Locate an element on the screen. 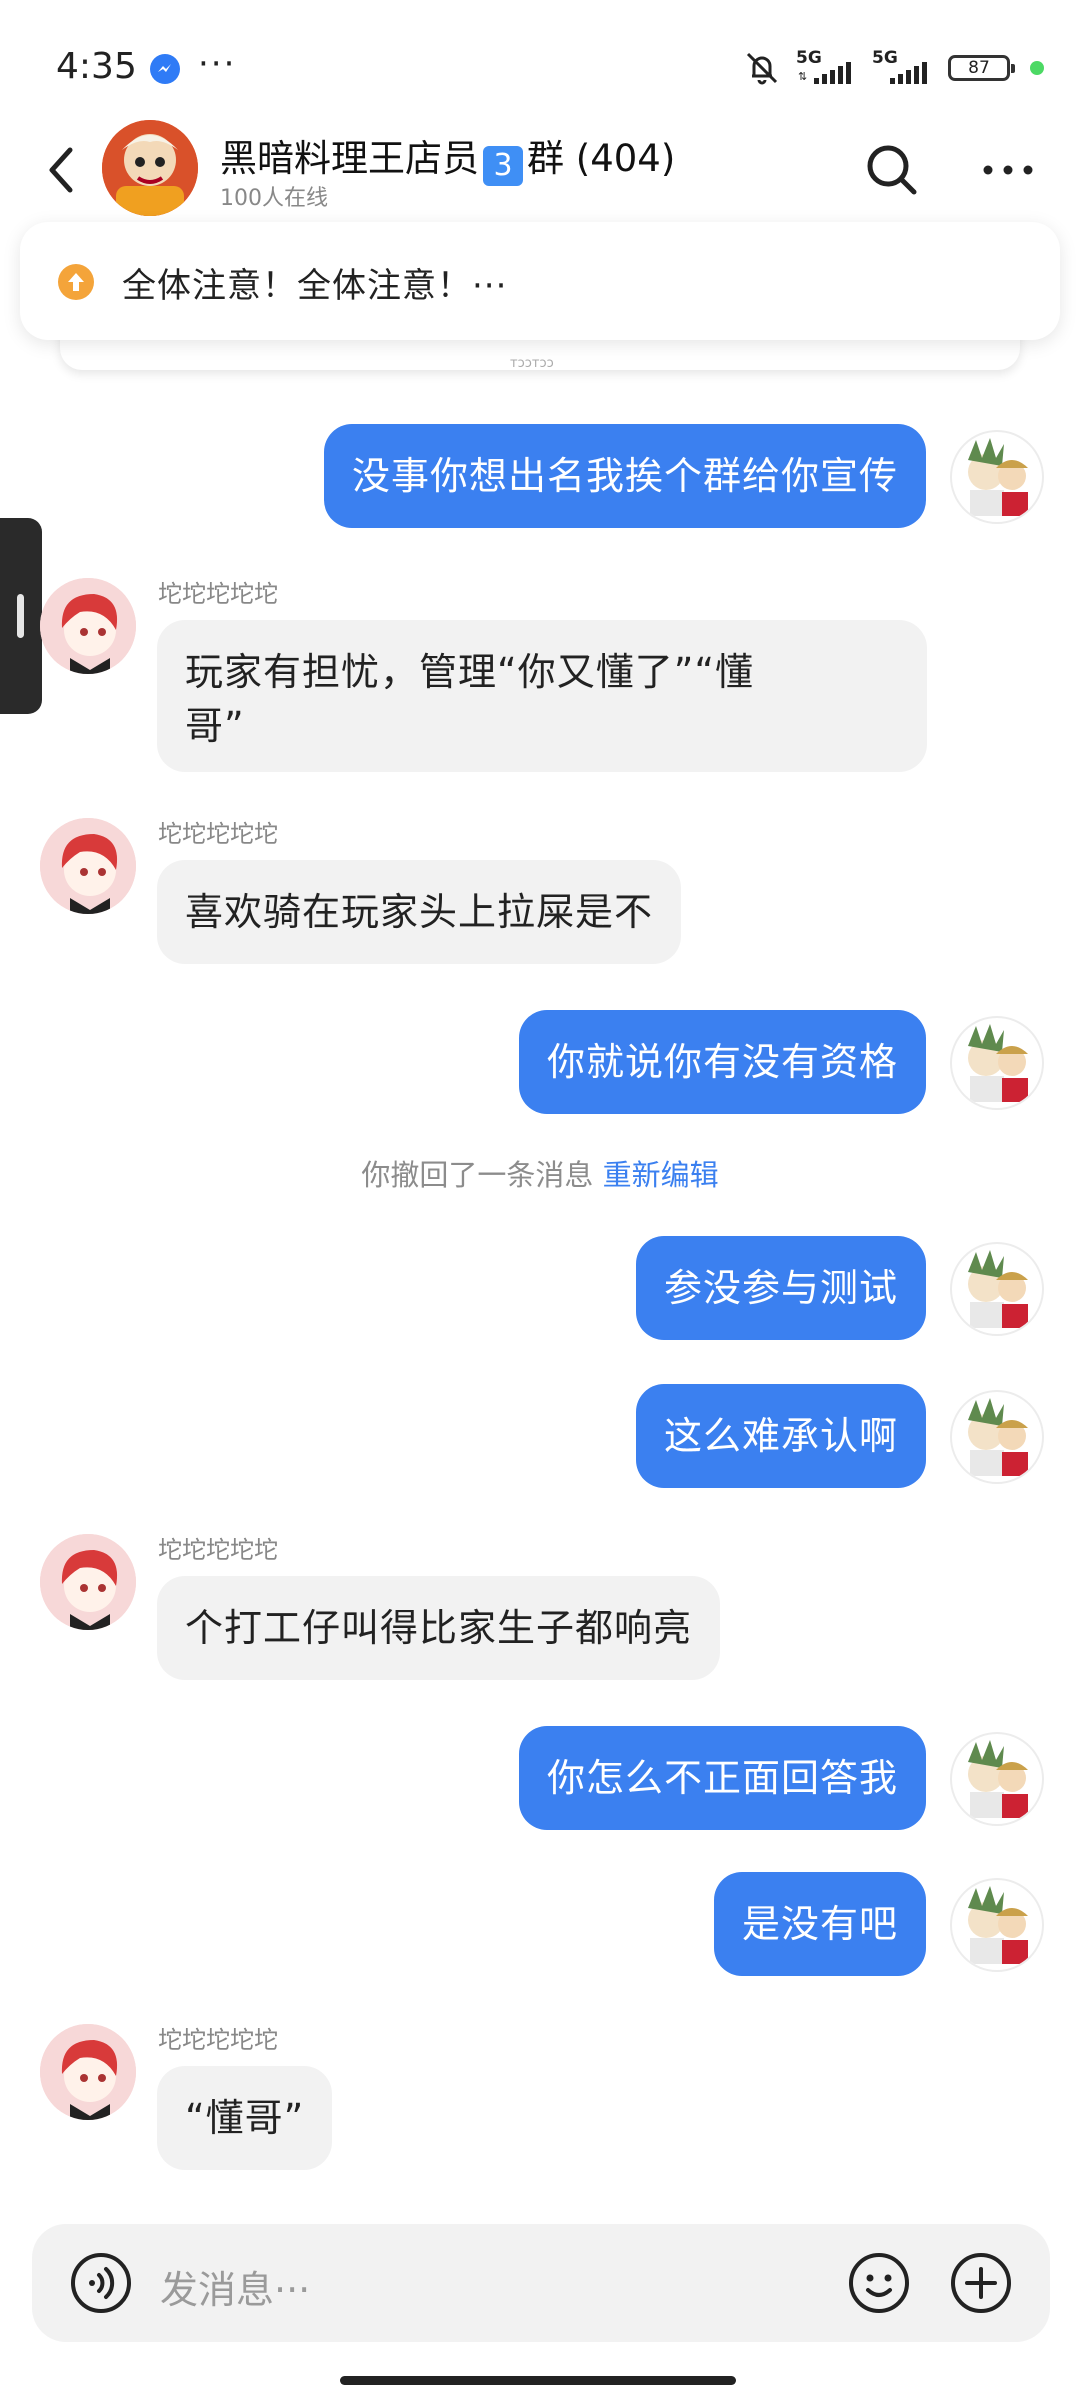 The width and height of the screenshot is (1080, 2400). voice-input-icon is located at coordinates (101, 2283).